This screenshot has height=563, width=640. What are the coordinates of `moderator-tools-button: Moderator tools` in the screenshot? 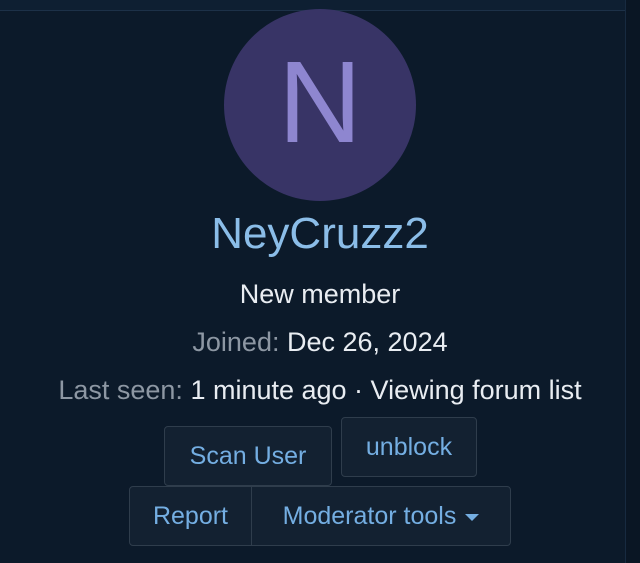 It's located at (381, 516).